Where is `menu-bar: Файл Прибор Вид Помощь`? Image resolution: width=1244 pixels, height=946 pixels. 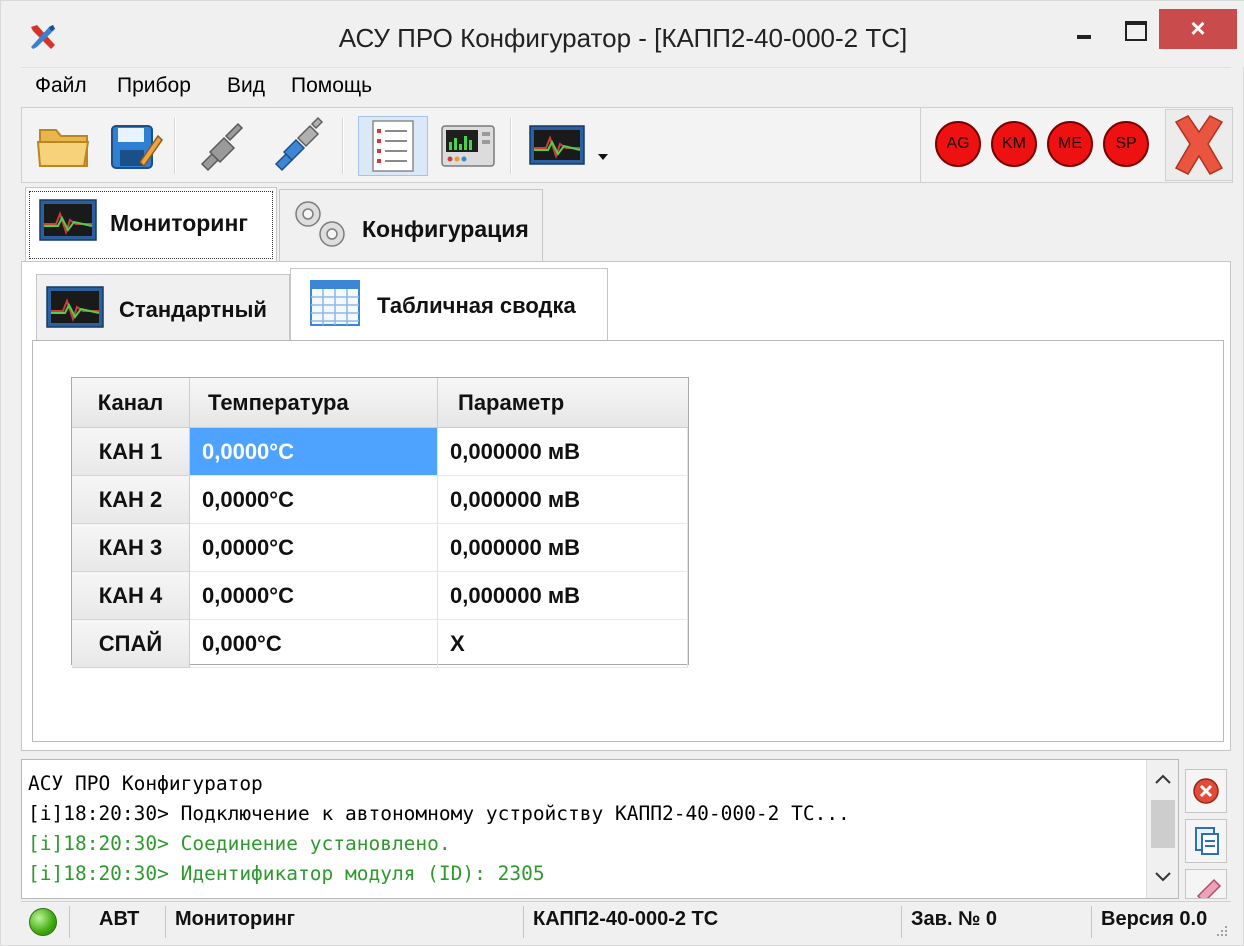
menu-bar: Файл Прибор Вид Помощь is located at coordinates (626, 86).